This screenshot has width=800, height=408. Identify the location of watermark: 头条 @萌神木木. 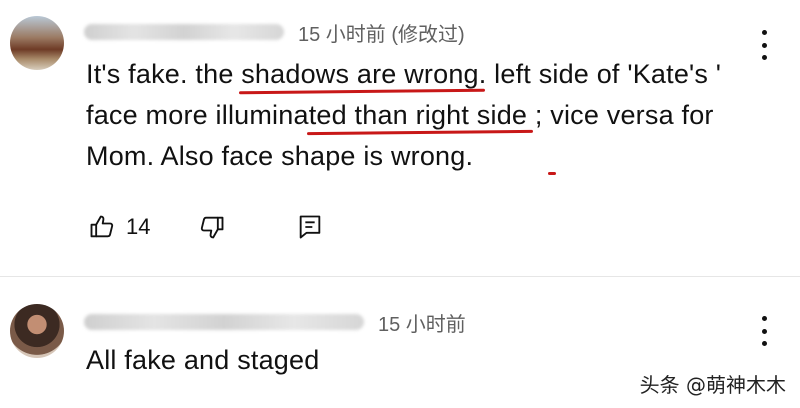
(712, 385).